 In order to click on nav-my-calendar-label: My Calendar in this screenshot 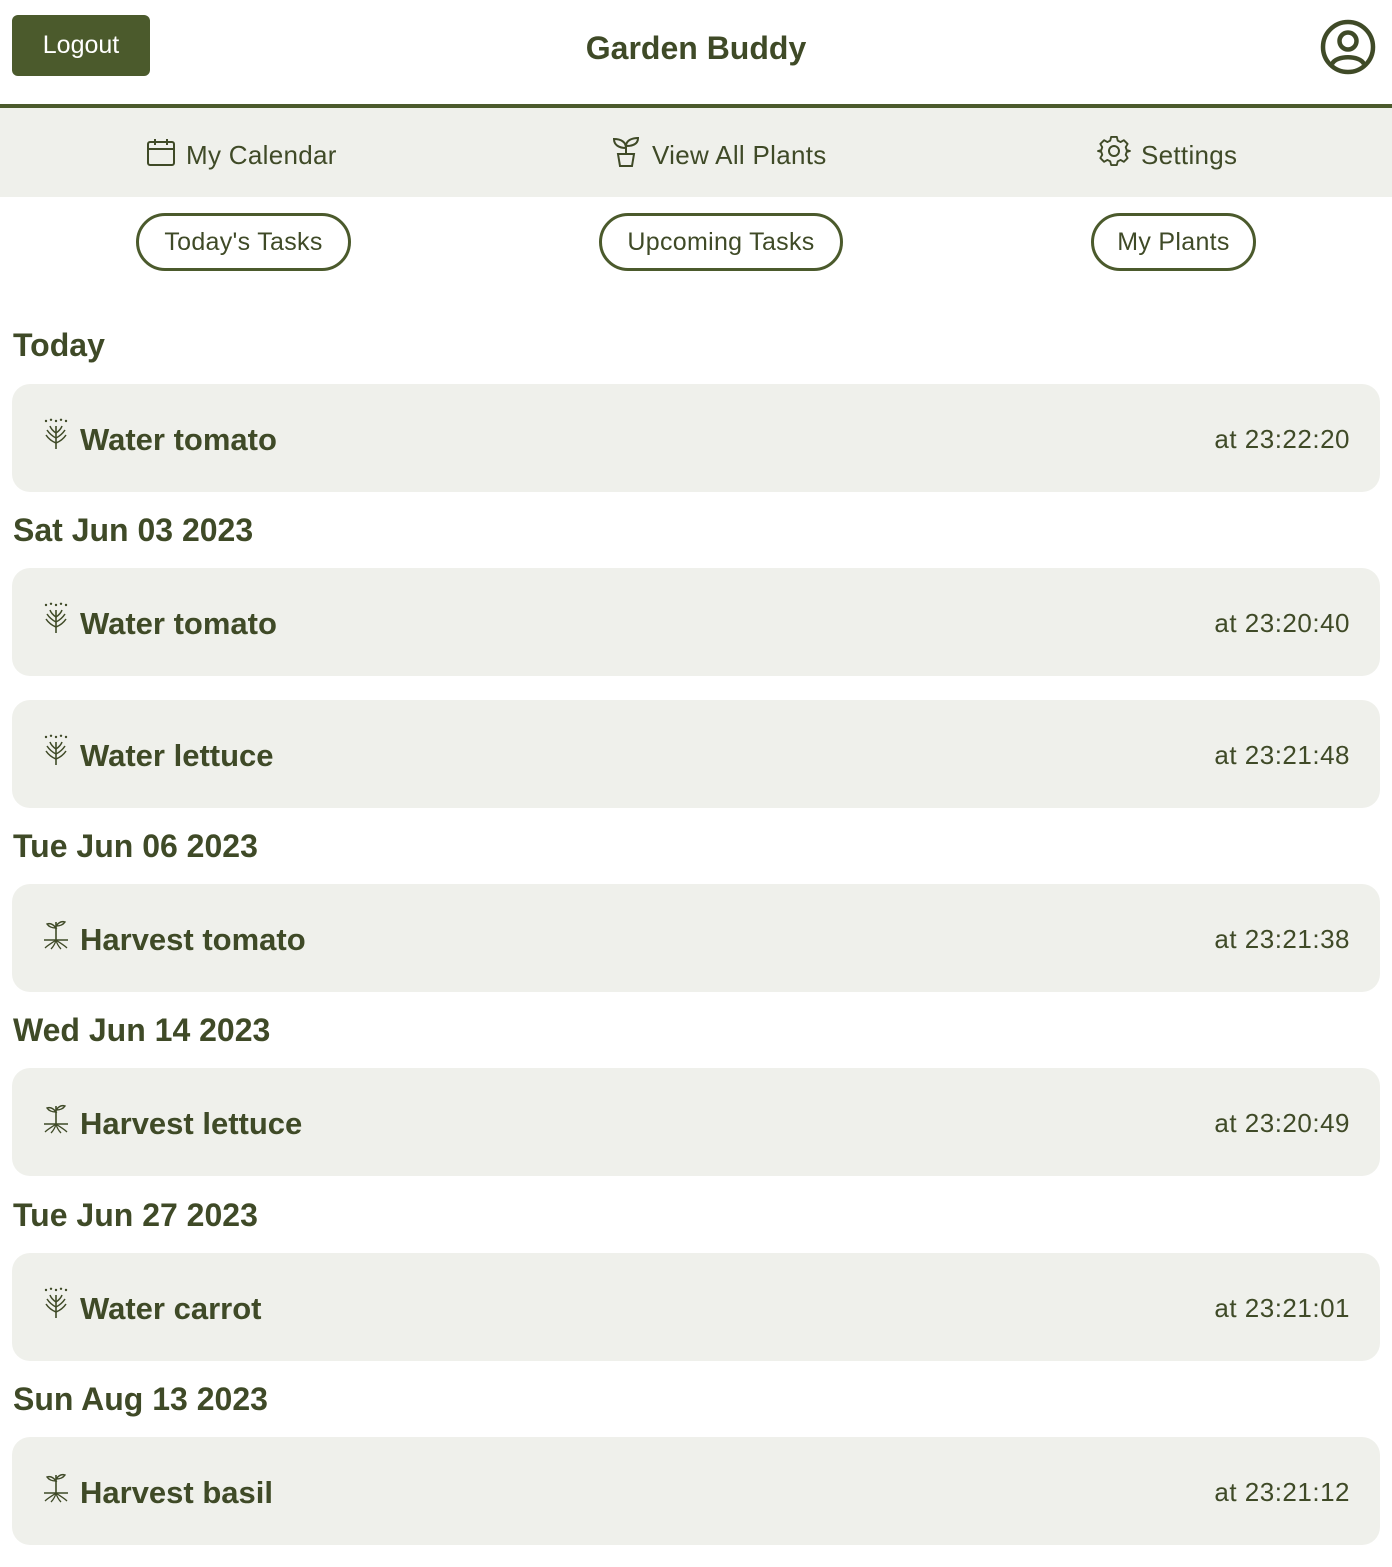, I will do `click(261, 154)`.